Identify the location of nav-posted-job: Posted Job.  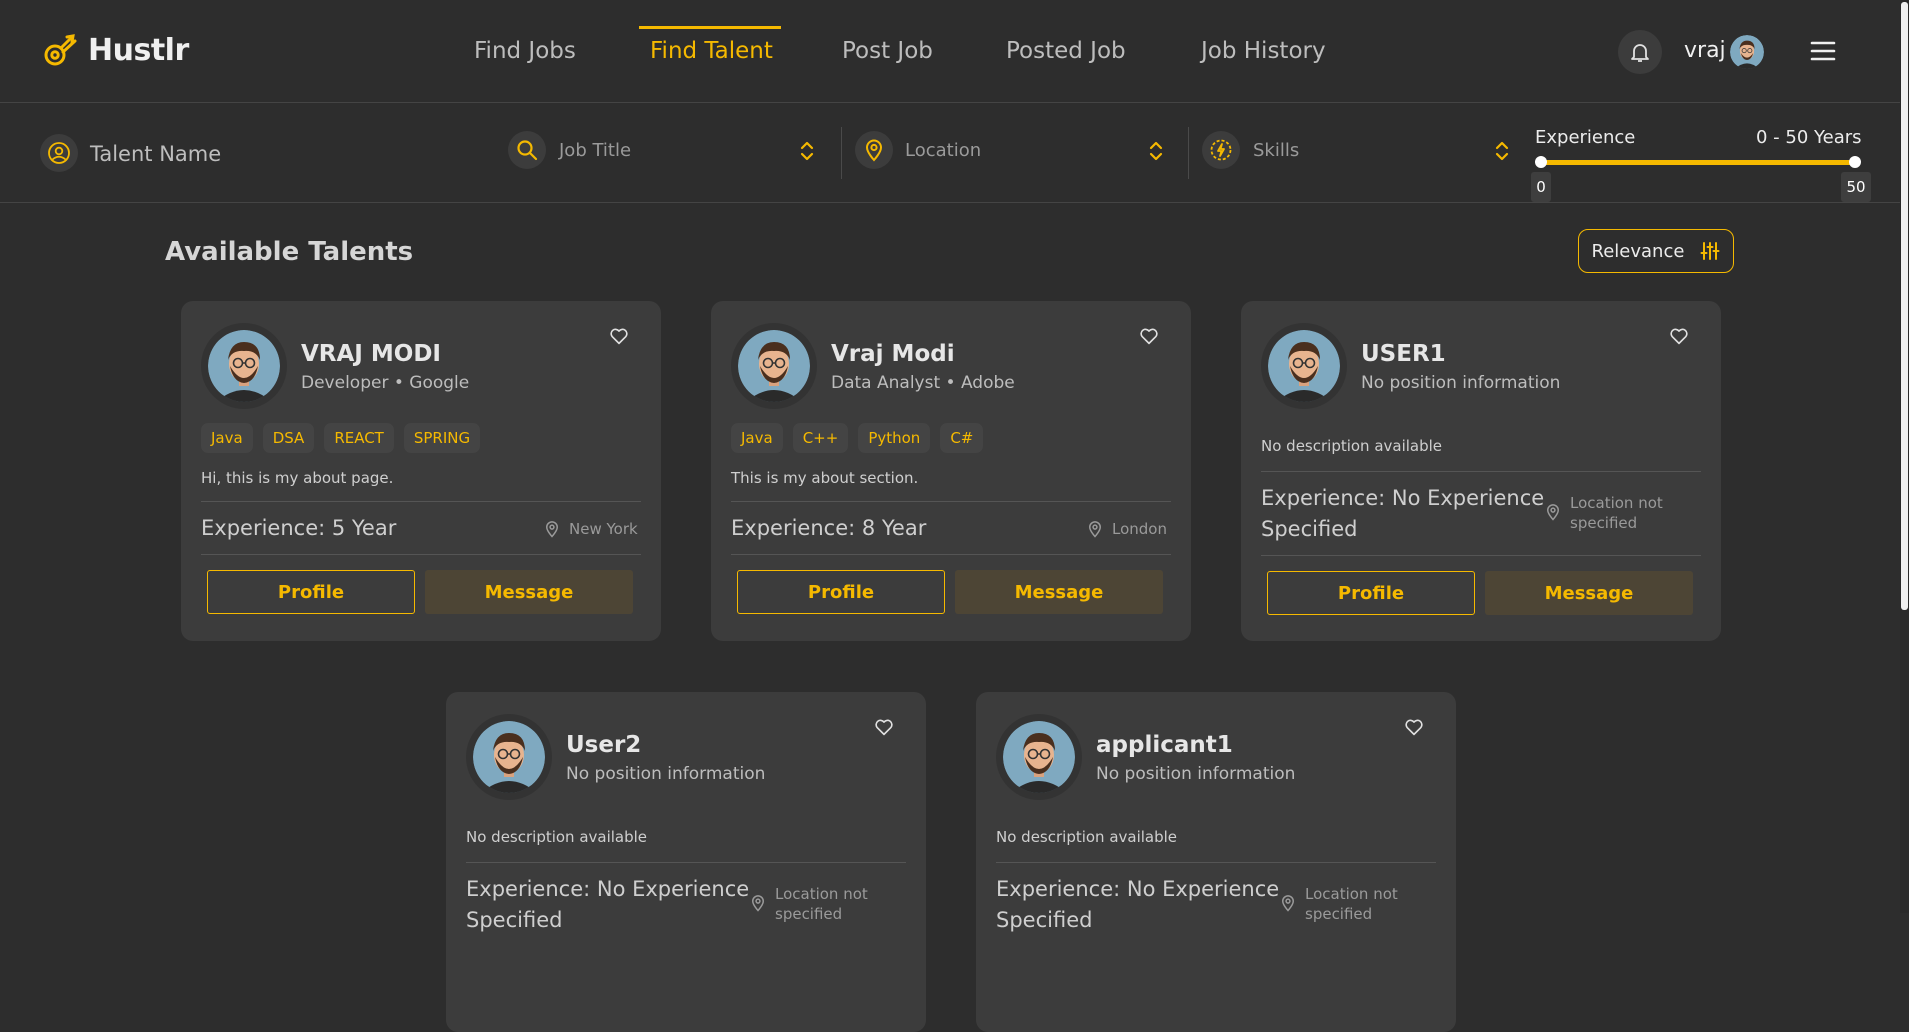
(1066, 51).